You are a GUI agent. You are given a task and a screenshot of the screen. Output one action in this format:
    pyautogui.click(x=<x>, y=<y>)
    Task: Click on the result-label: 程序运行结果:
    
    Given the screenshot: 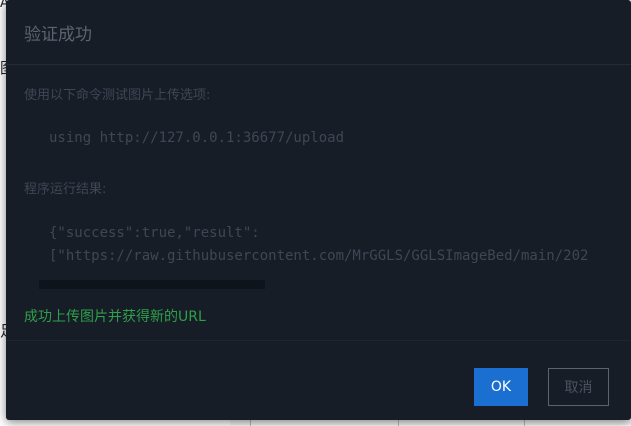 What is the action you would take?
    pyautogui.click(x=65, y=189)
    